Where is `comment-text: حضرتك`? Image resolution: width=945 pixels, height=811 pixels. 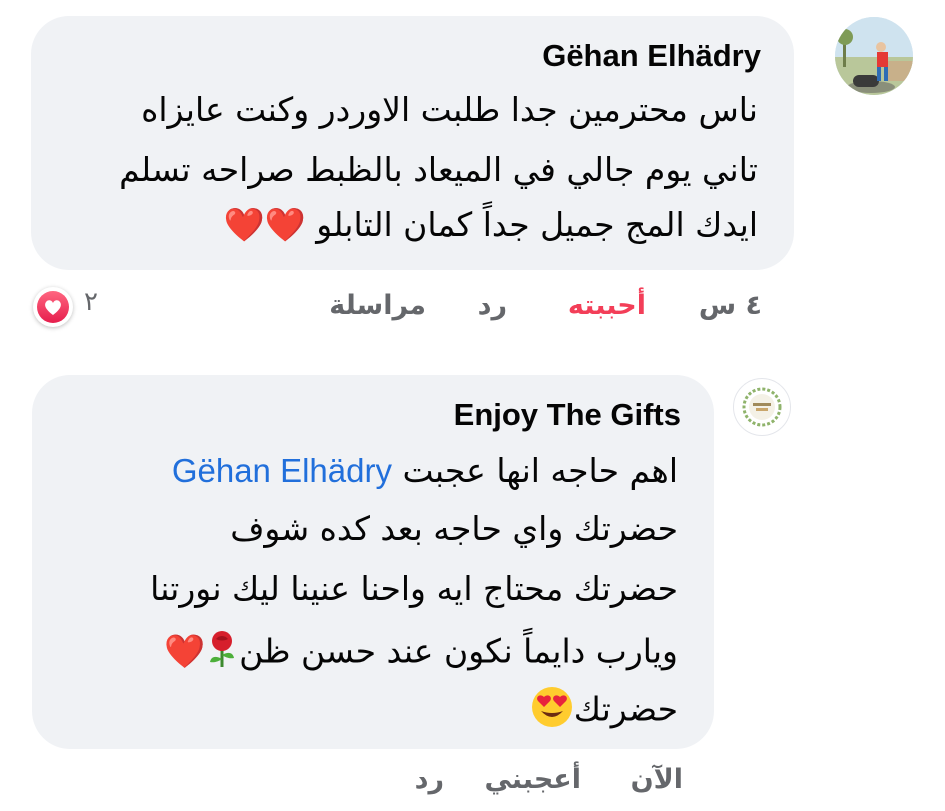 comment-text: حضرتك is located at coordinates (625, 709).